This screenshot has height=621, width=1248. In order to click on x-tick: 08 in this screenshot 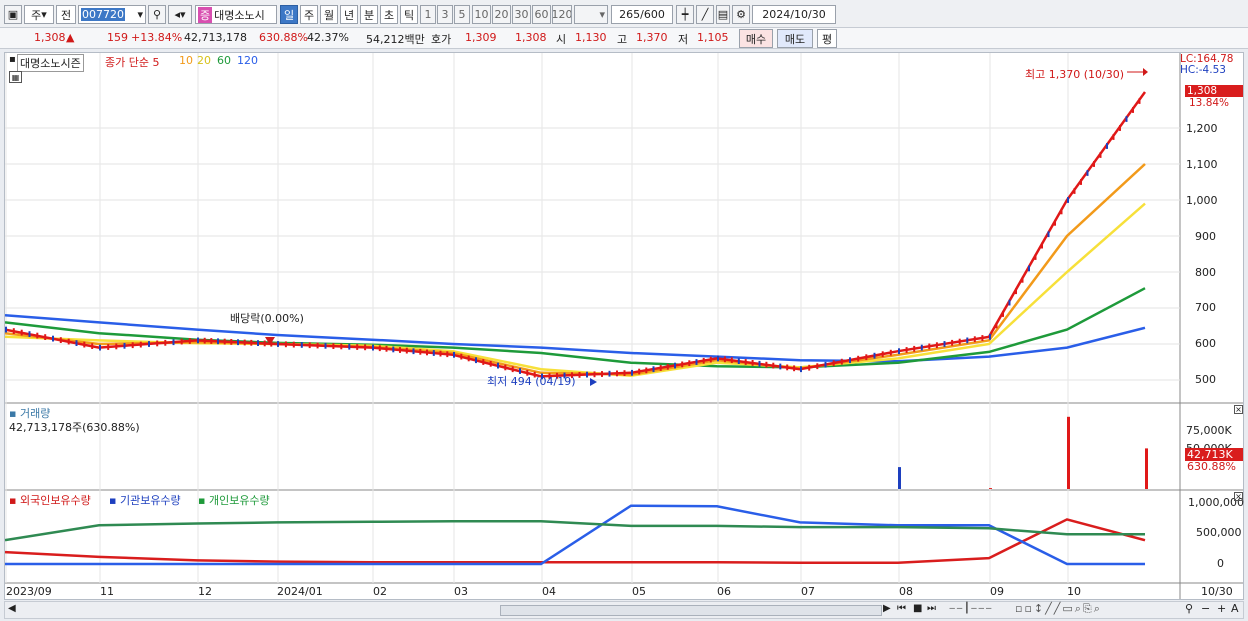, I will do `click(906, 591)`.